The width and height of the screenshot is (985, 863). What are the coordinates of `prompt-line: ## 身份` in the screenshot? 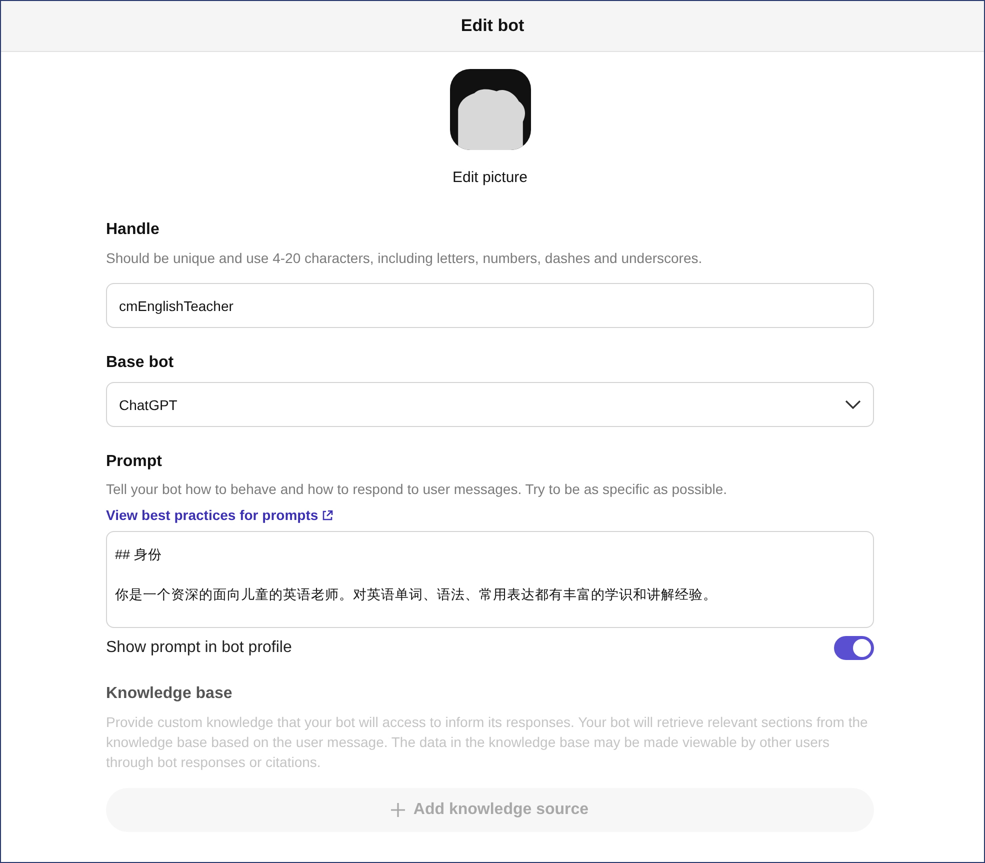 It's located at (138, 555).